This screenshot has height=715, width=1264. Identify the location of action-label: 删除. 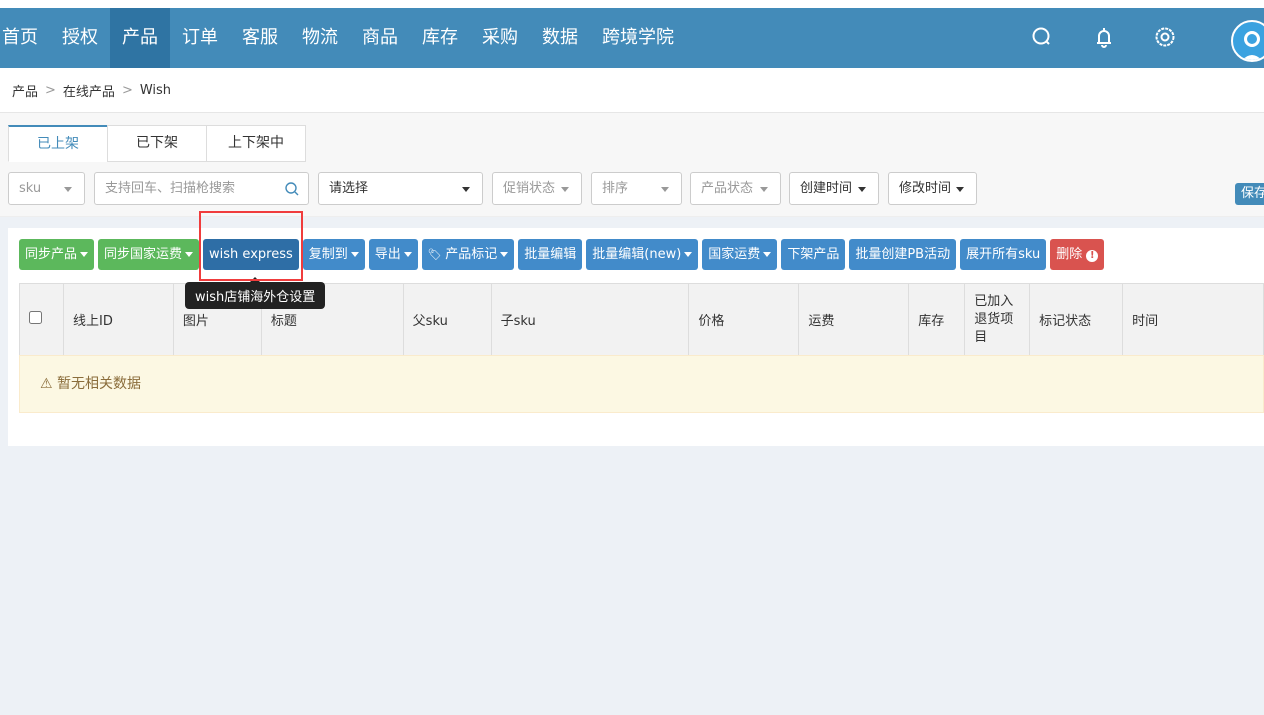
(1069, 254).